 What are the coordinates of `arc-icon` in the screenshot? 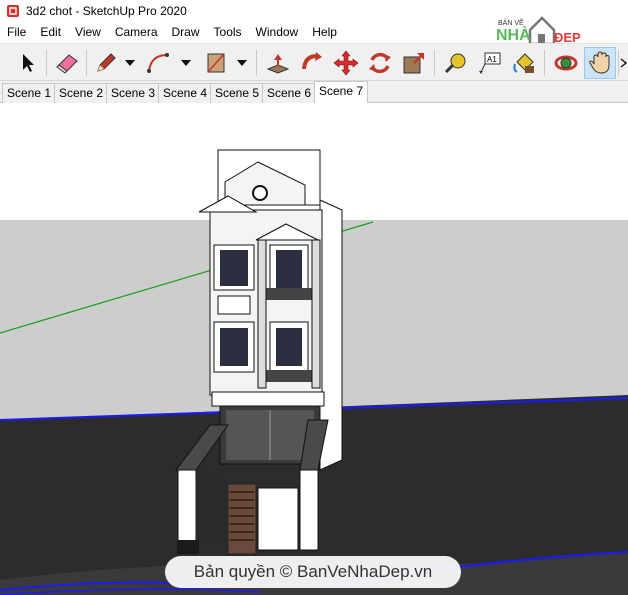 It's located at (158, 63).